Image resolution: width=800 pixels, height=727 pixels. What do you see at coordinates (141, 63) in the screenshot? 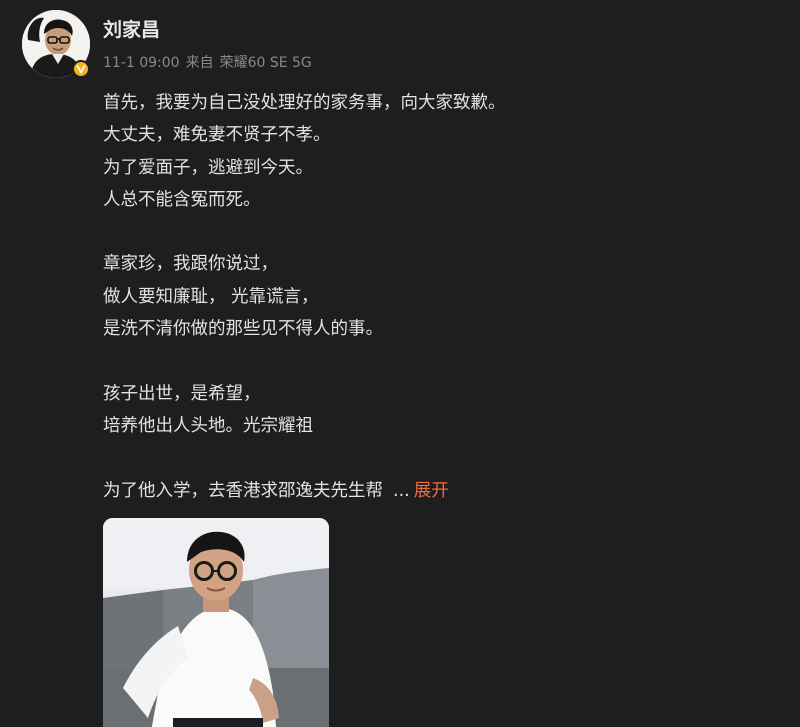
I see `post-time: 11-1 09:00` at bounding box center [141, 63].